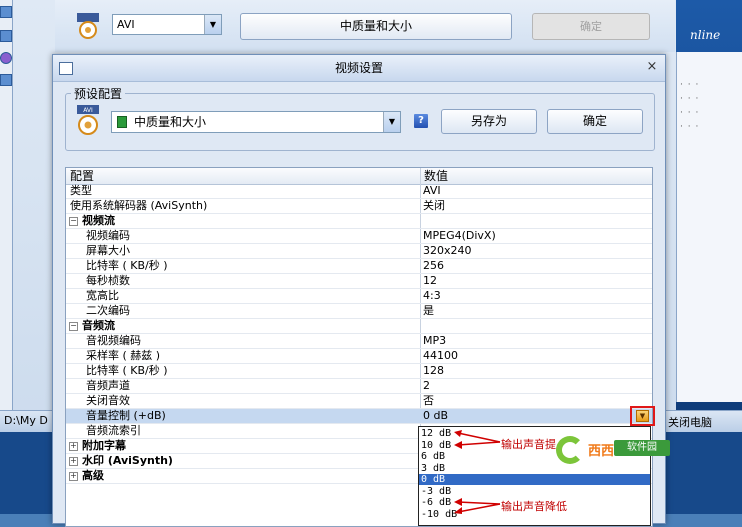  I want to click on annotation-raise: 输出声音提, so click(528, 444).